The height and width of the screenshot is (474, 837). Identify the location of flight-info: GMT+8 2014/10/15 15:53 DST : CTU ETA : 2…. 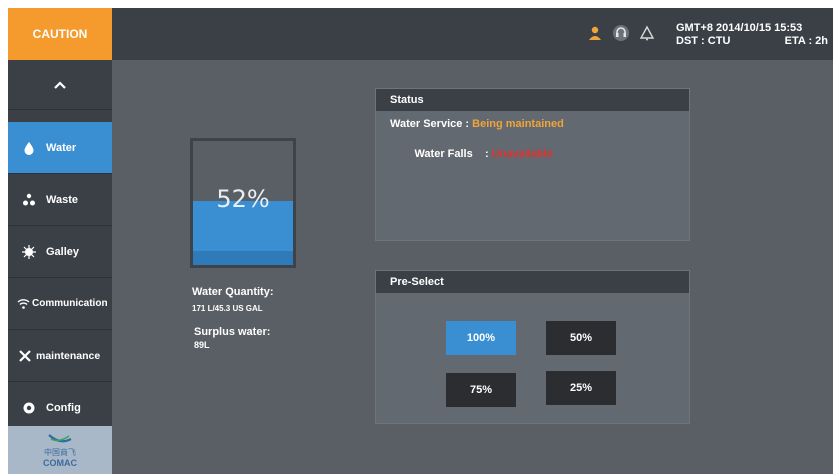
(752, 35).